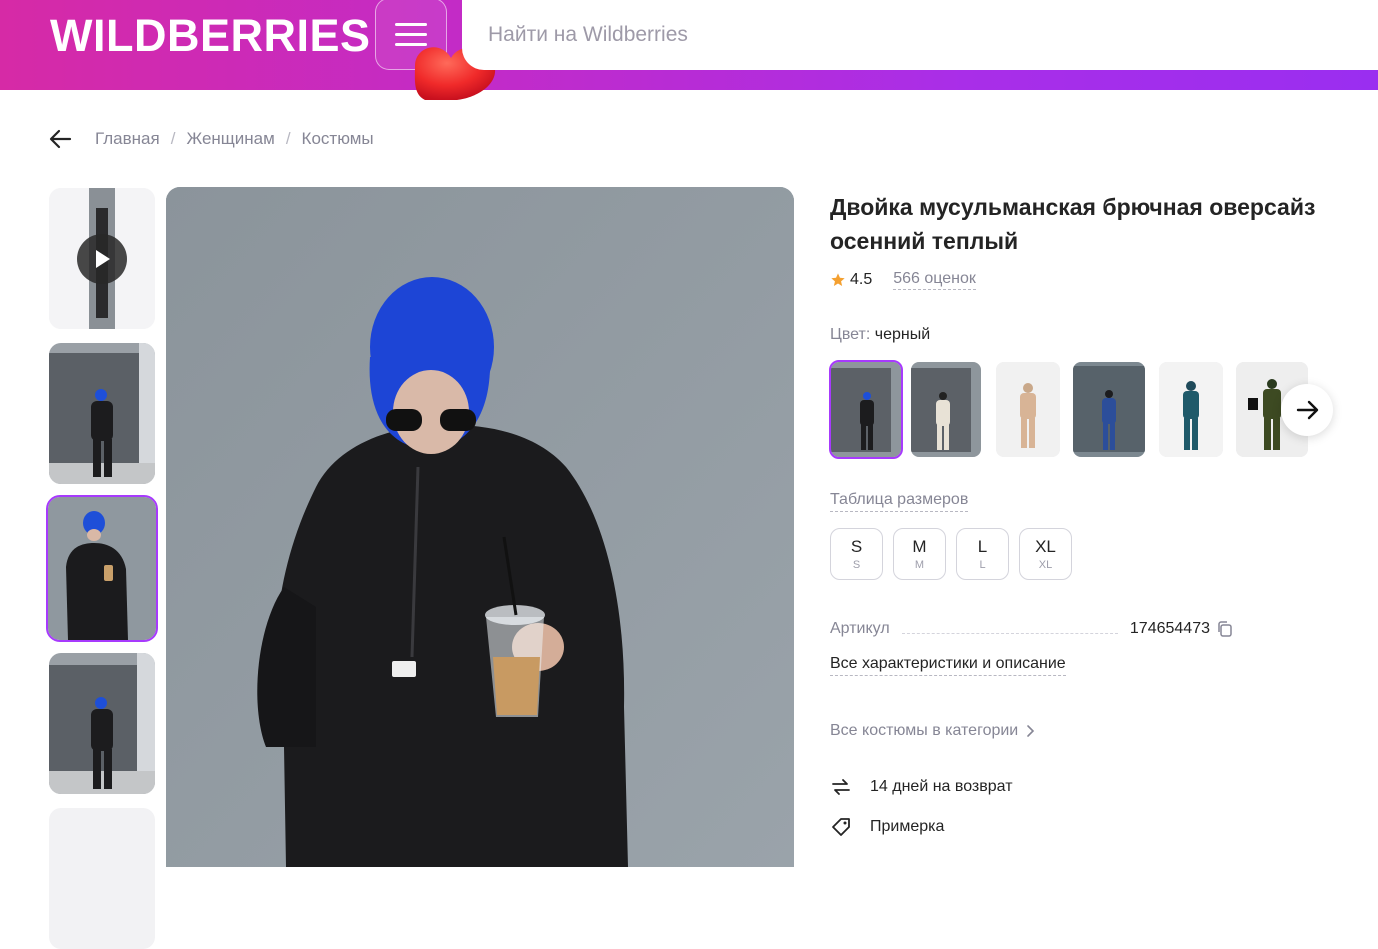 This screenshot has height=949, width=1378. Describe the element at coordinates (902, 334) in the screenshot. I see `color-value: черный` at that location.